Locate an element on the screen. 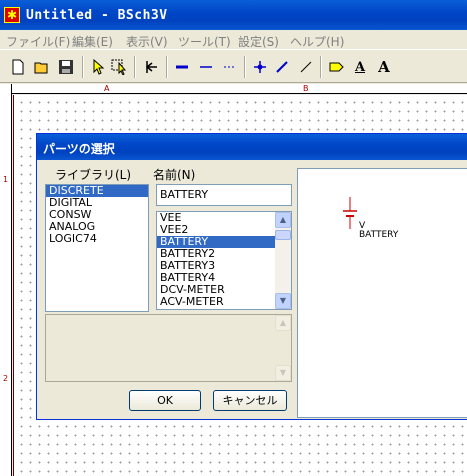 Image resolution: width=467 pixels, height=476 pixels. wire-icon is located at coordinates (206, 67).